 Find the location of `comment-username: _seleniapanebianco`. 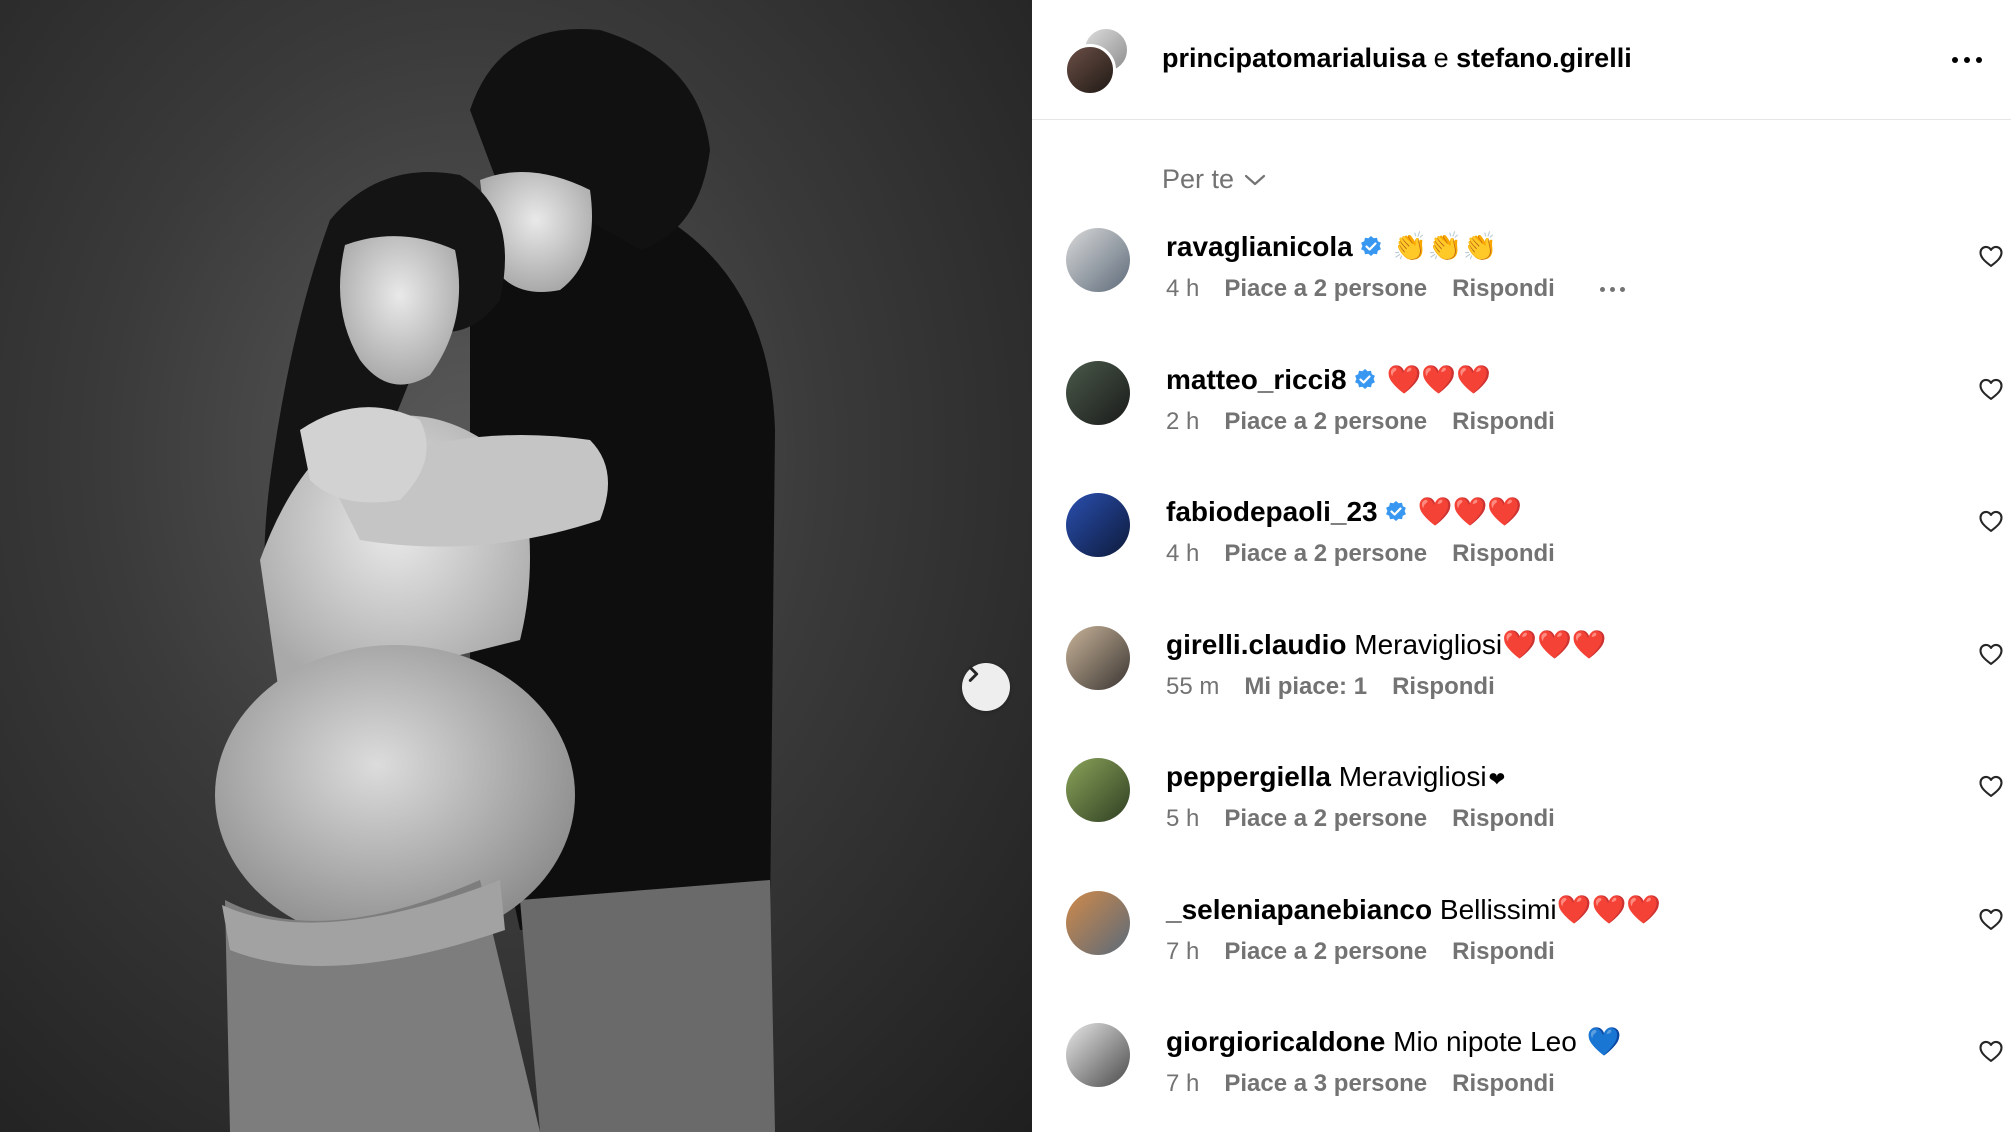

comment-username: _seleniapanebianco is located at coordinates (1299, 909).